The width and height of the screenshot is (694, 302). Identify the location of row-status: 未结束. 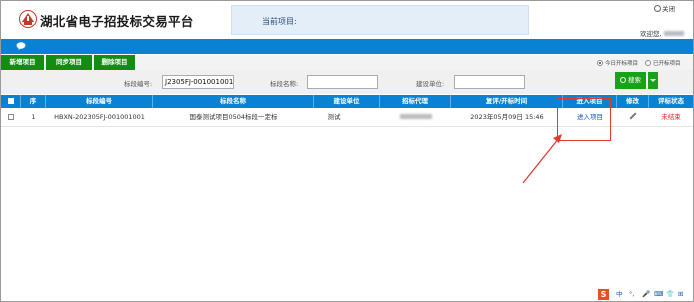
(671, 117).